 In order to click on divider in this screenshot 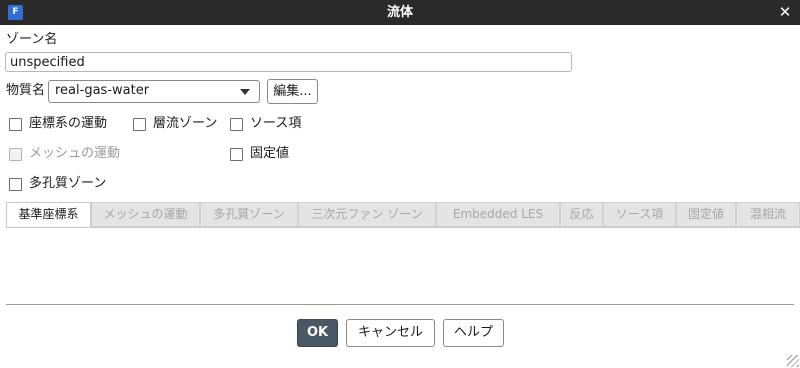, I will do `click(400, 304)`.